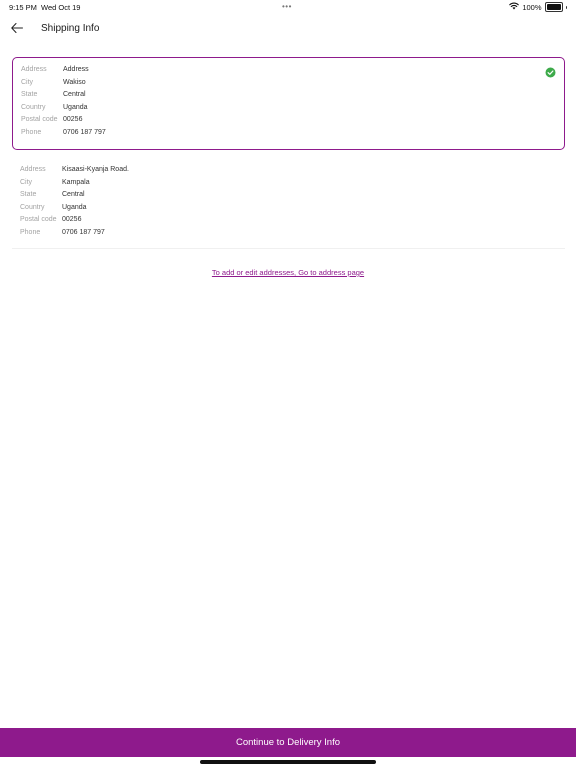 This screenshot has height=768, width=576. I want to click on status-date: Wed Oct 19, so click(61, 7).